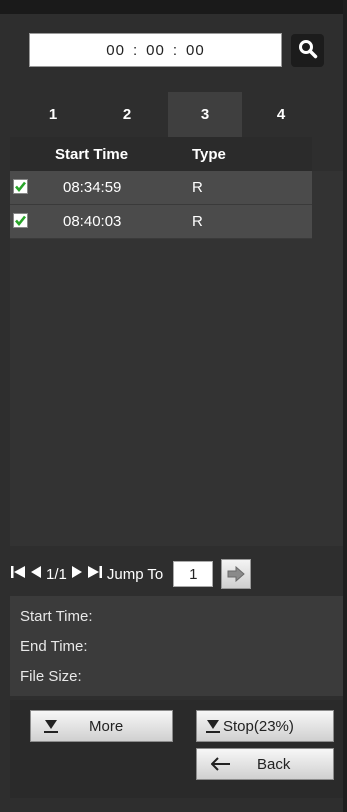 This screenshot has width=347, height=812. I want to click on list-header: Start Time Type, so click(161, 154).